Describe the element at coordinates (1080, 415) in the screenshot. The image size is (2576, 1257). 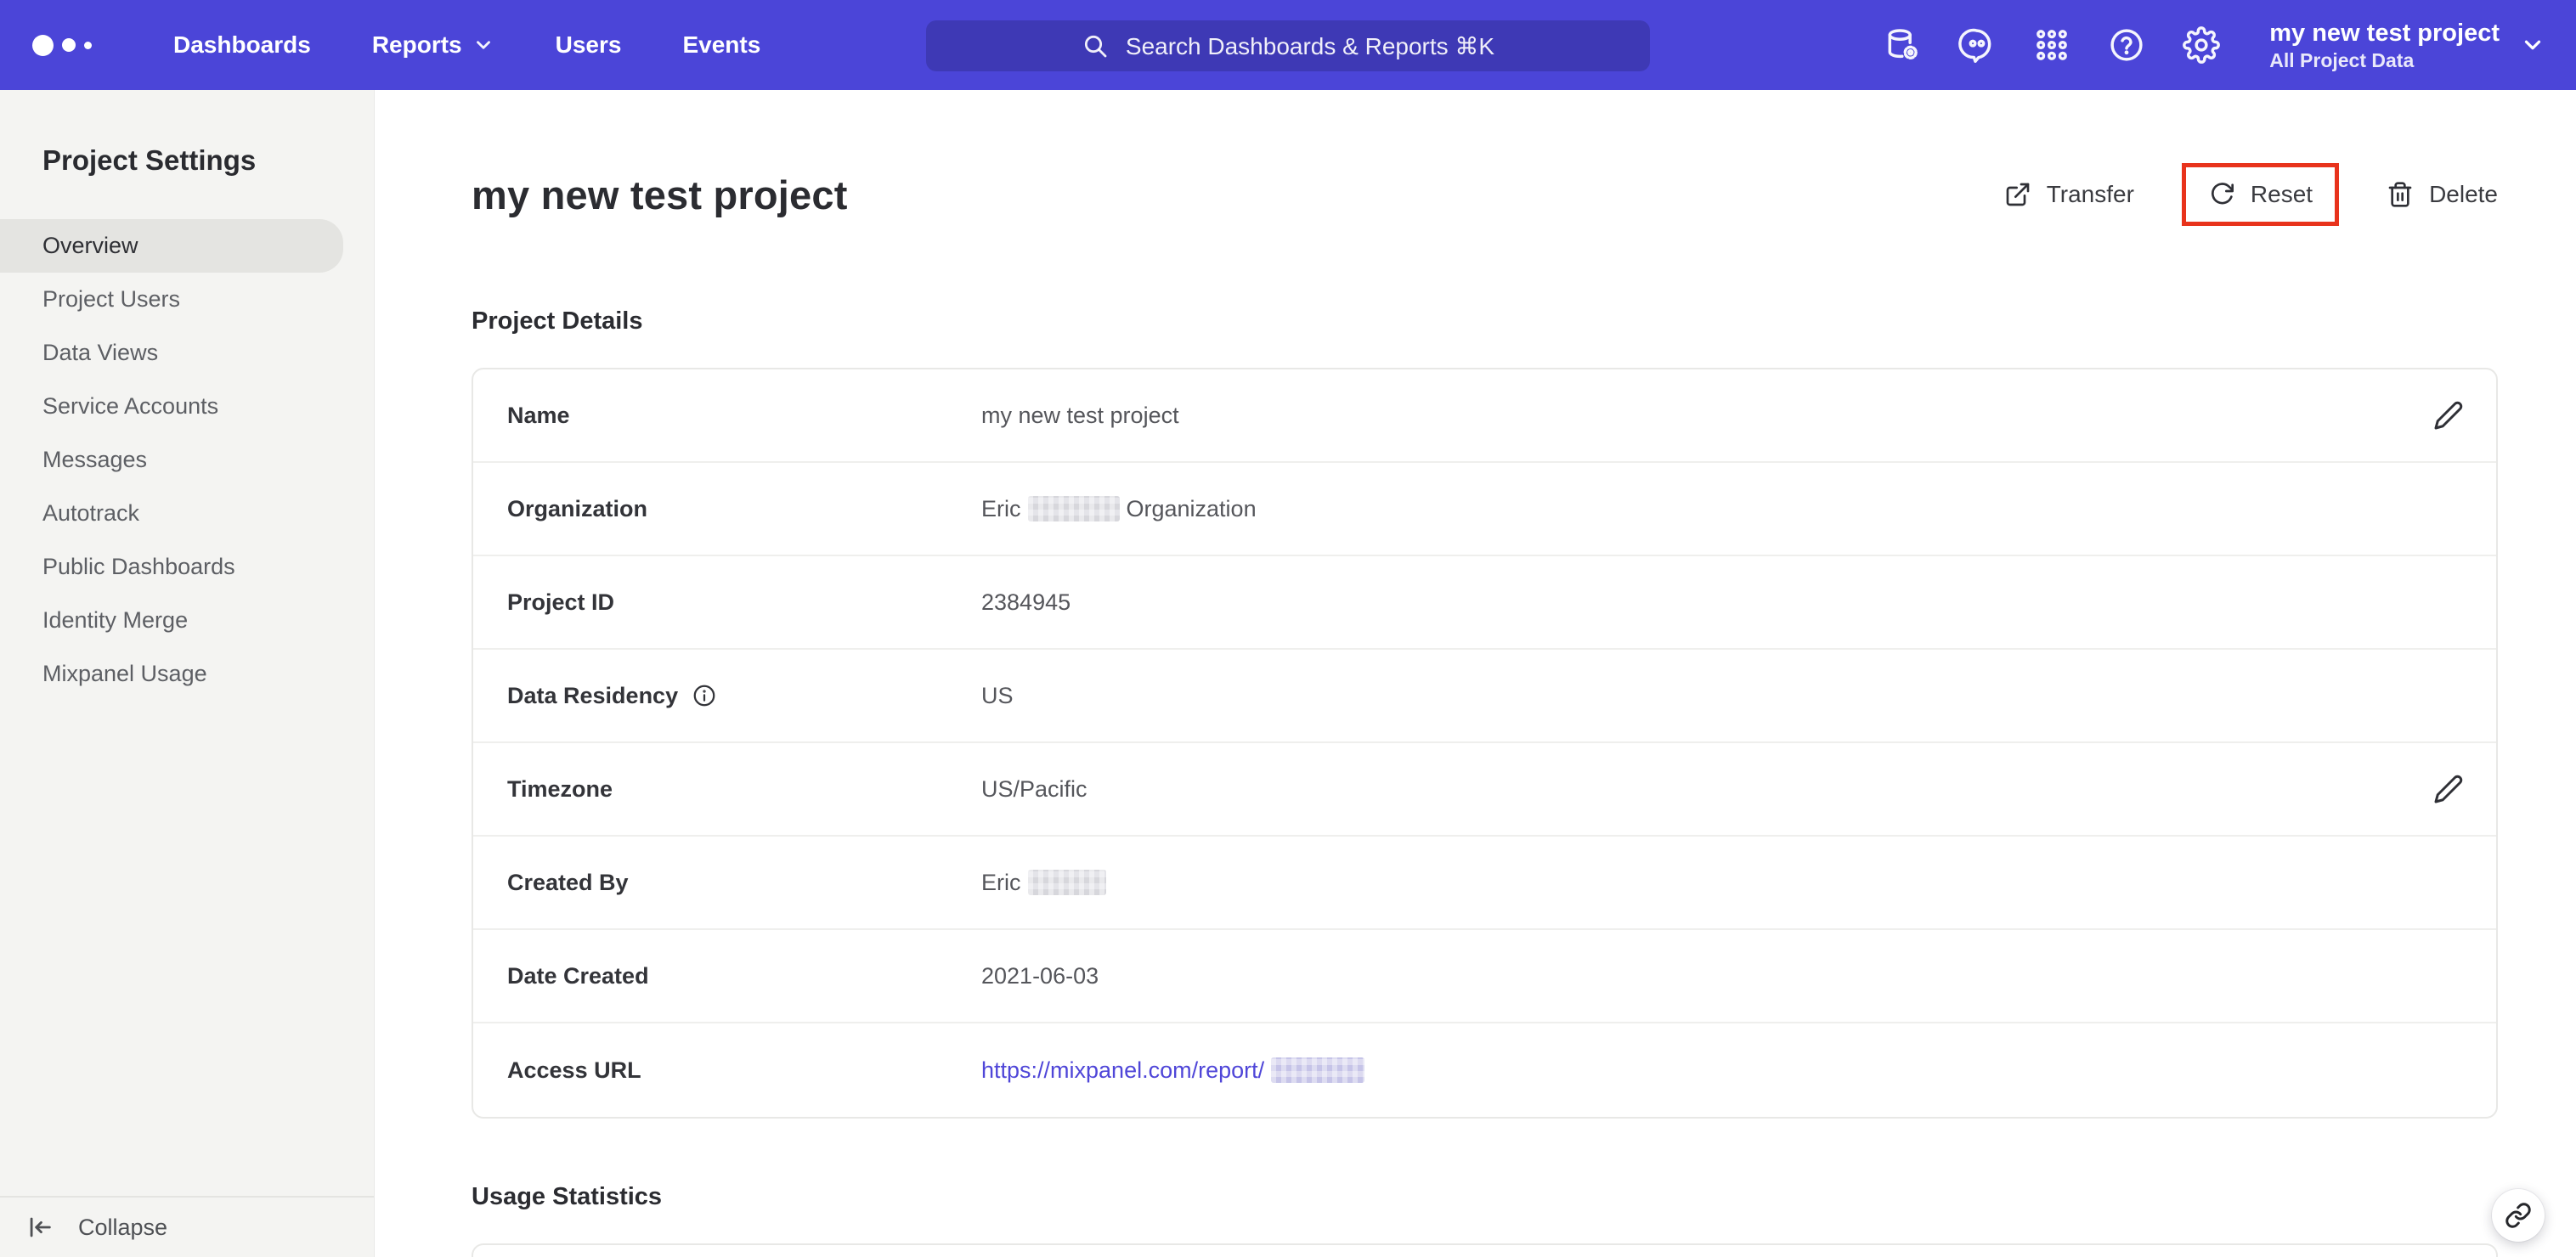
I see `detail-value: my new test project` at that location.